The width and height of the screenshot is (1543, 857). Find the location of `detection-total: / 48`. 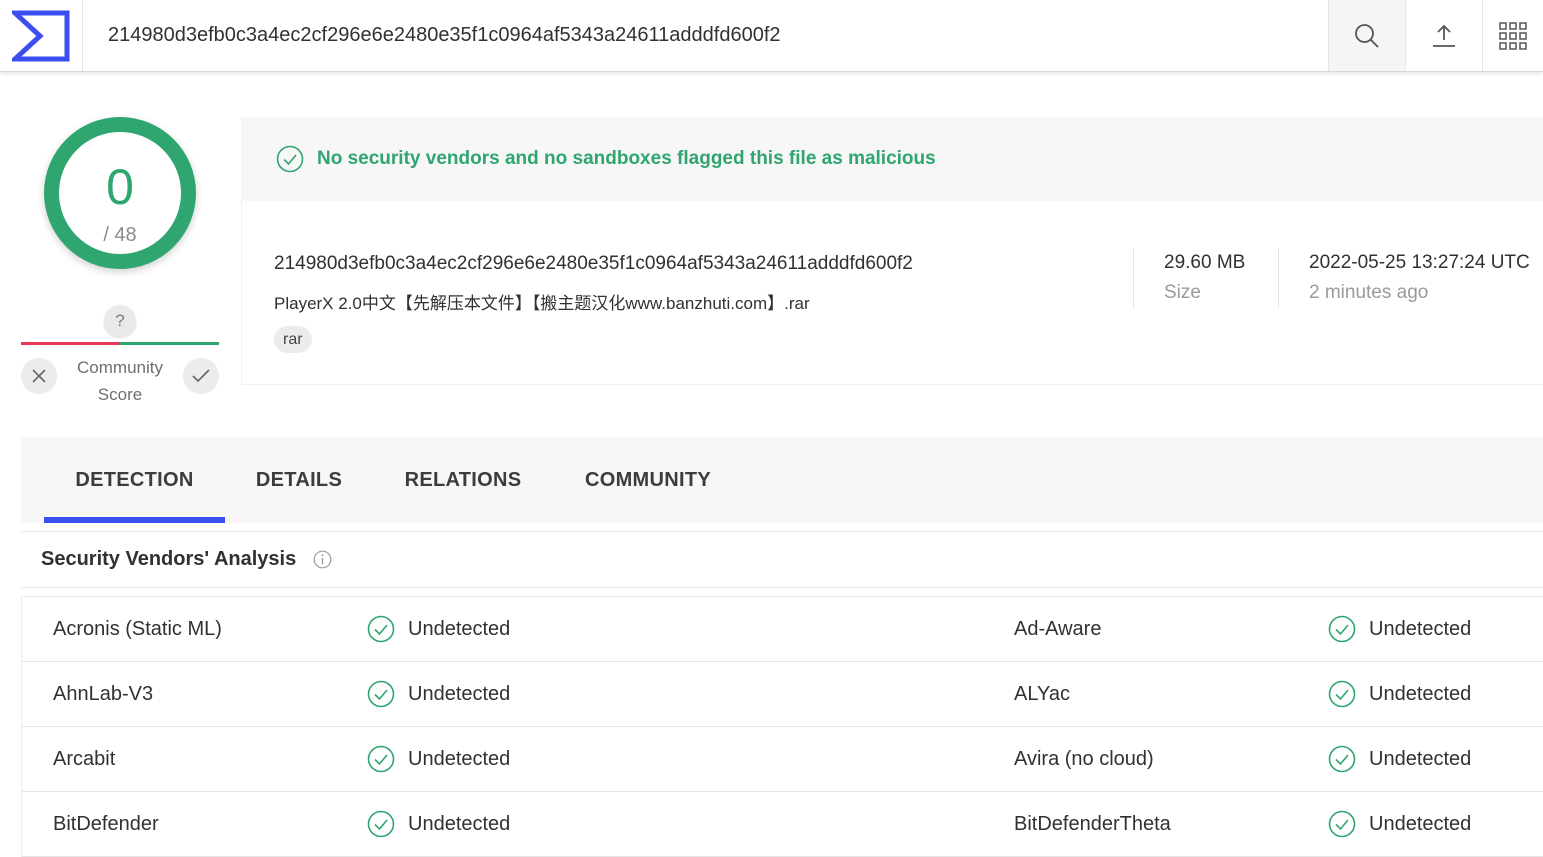

detection-total: / 48 is located at coordinates (120, 235).